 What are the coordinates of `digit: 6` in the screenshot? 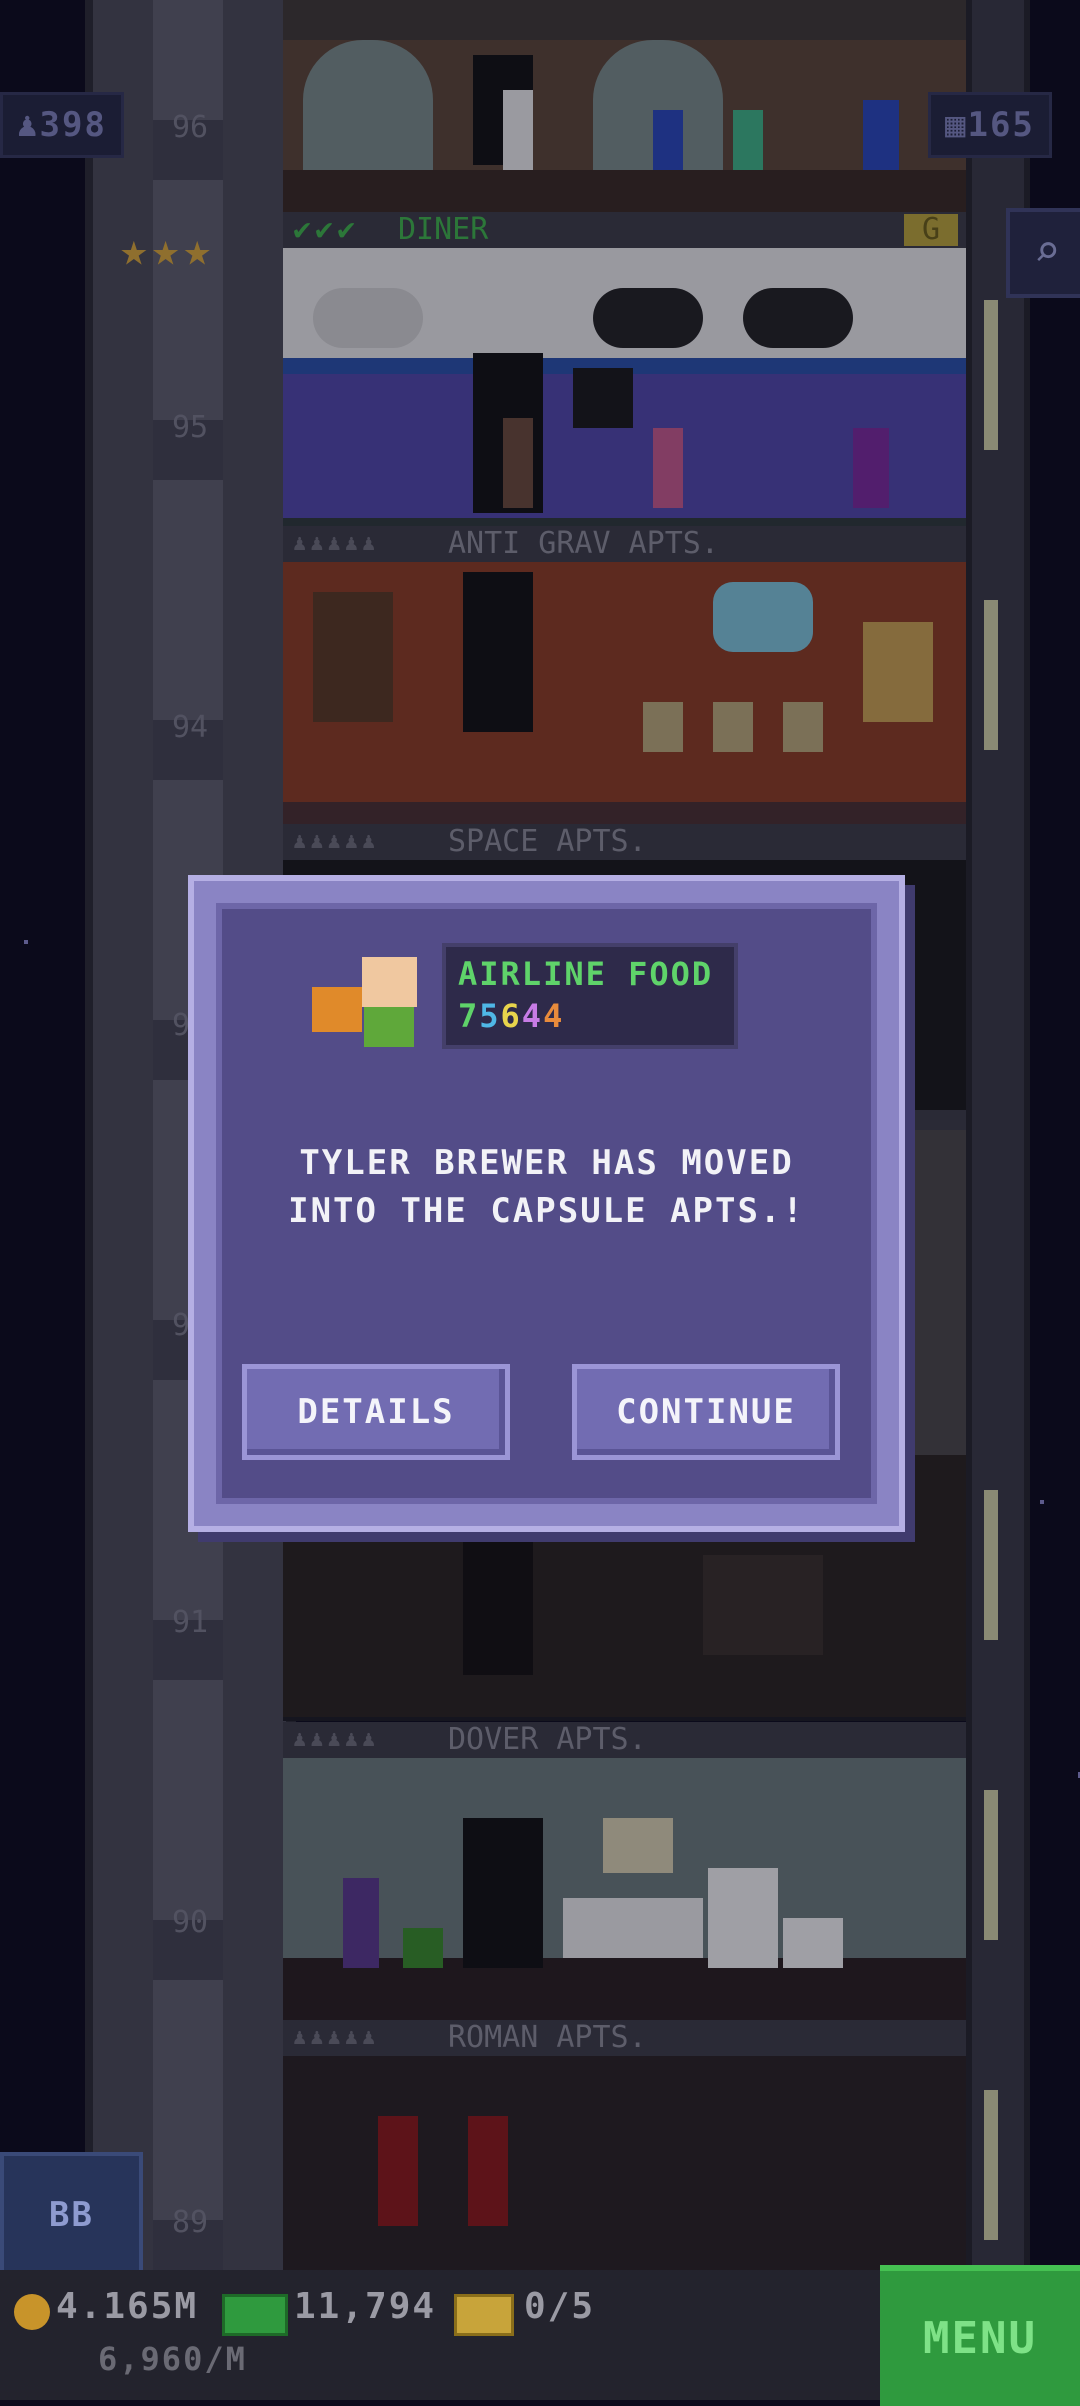 It's located at (511, 1016).